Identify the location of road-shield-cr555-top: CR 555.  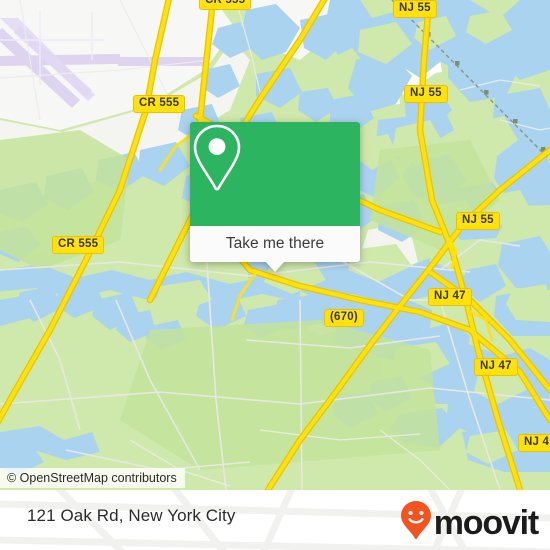
(225, 5).